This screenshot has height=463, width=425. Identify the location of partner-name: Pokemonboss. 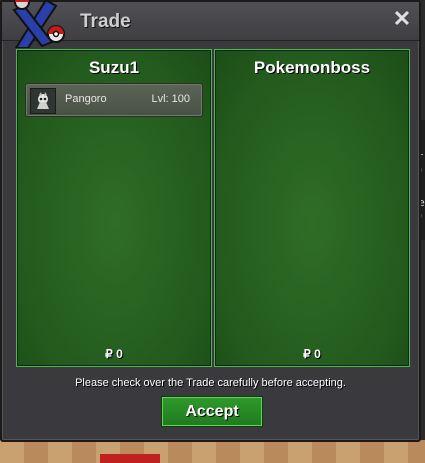
(312, 67).